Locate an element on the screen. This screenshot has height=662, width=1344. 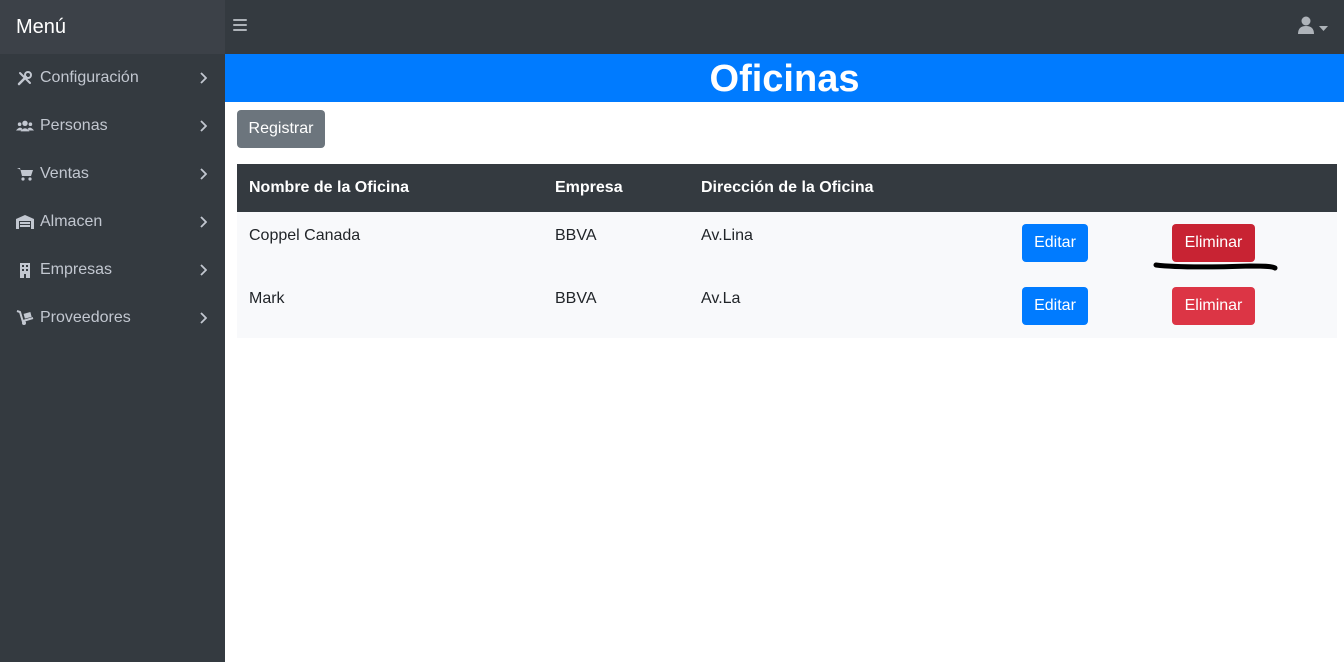
table-row: Mark BBVA Av.La Editar Eliminar is located at coordinates (787, 306).